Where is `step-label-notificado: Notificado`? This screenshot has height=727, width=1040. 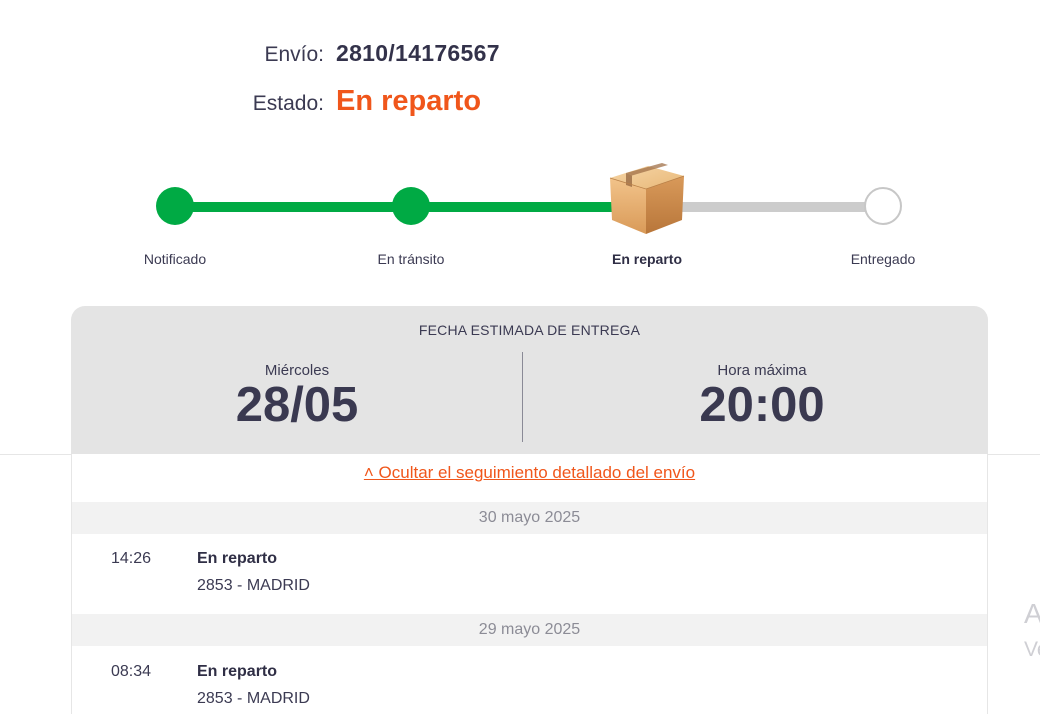
step-label-notificado: Notificado is located at coordinates (175, 259).